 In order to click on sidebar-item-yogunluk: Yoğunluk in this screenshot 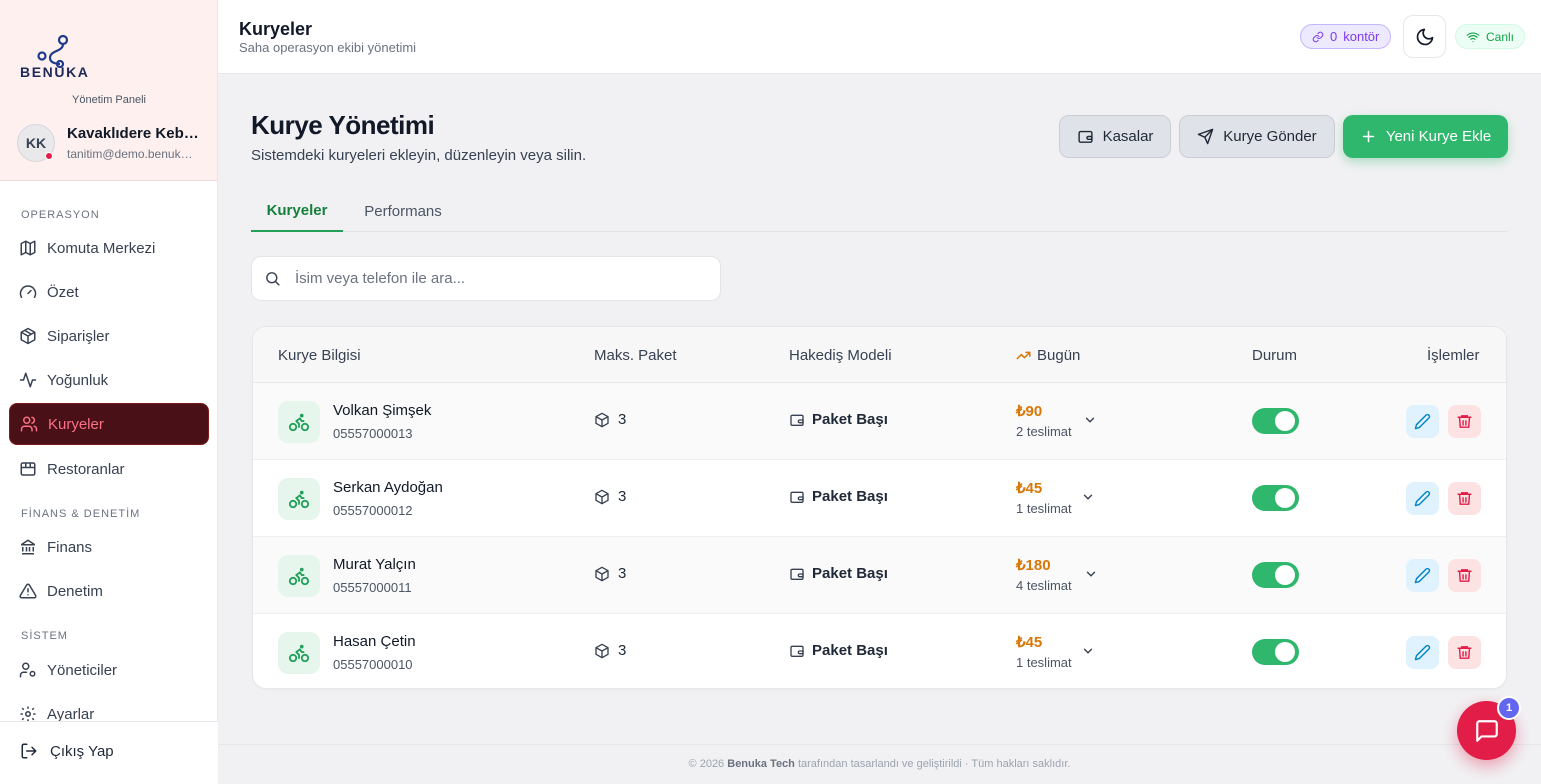, I will do `click(109, 380)`.